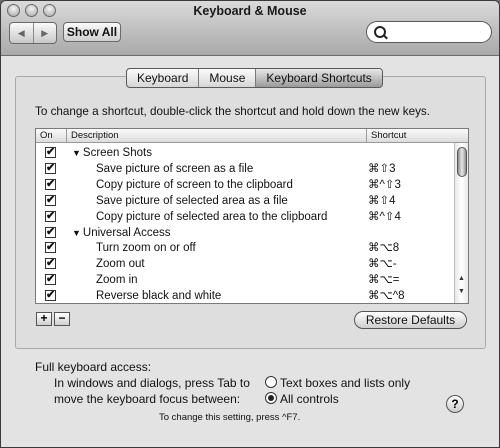  Describe the element at coordinates (461, 223) in the screenshot. I see `vertical-scrollbar: ▲ ▼` at that location.